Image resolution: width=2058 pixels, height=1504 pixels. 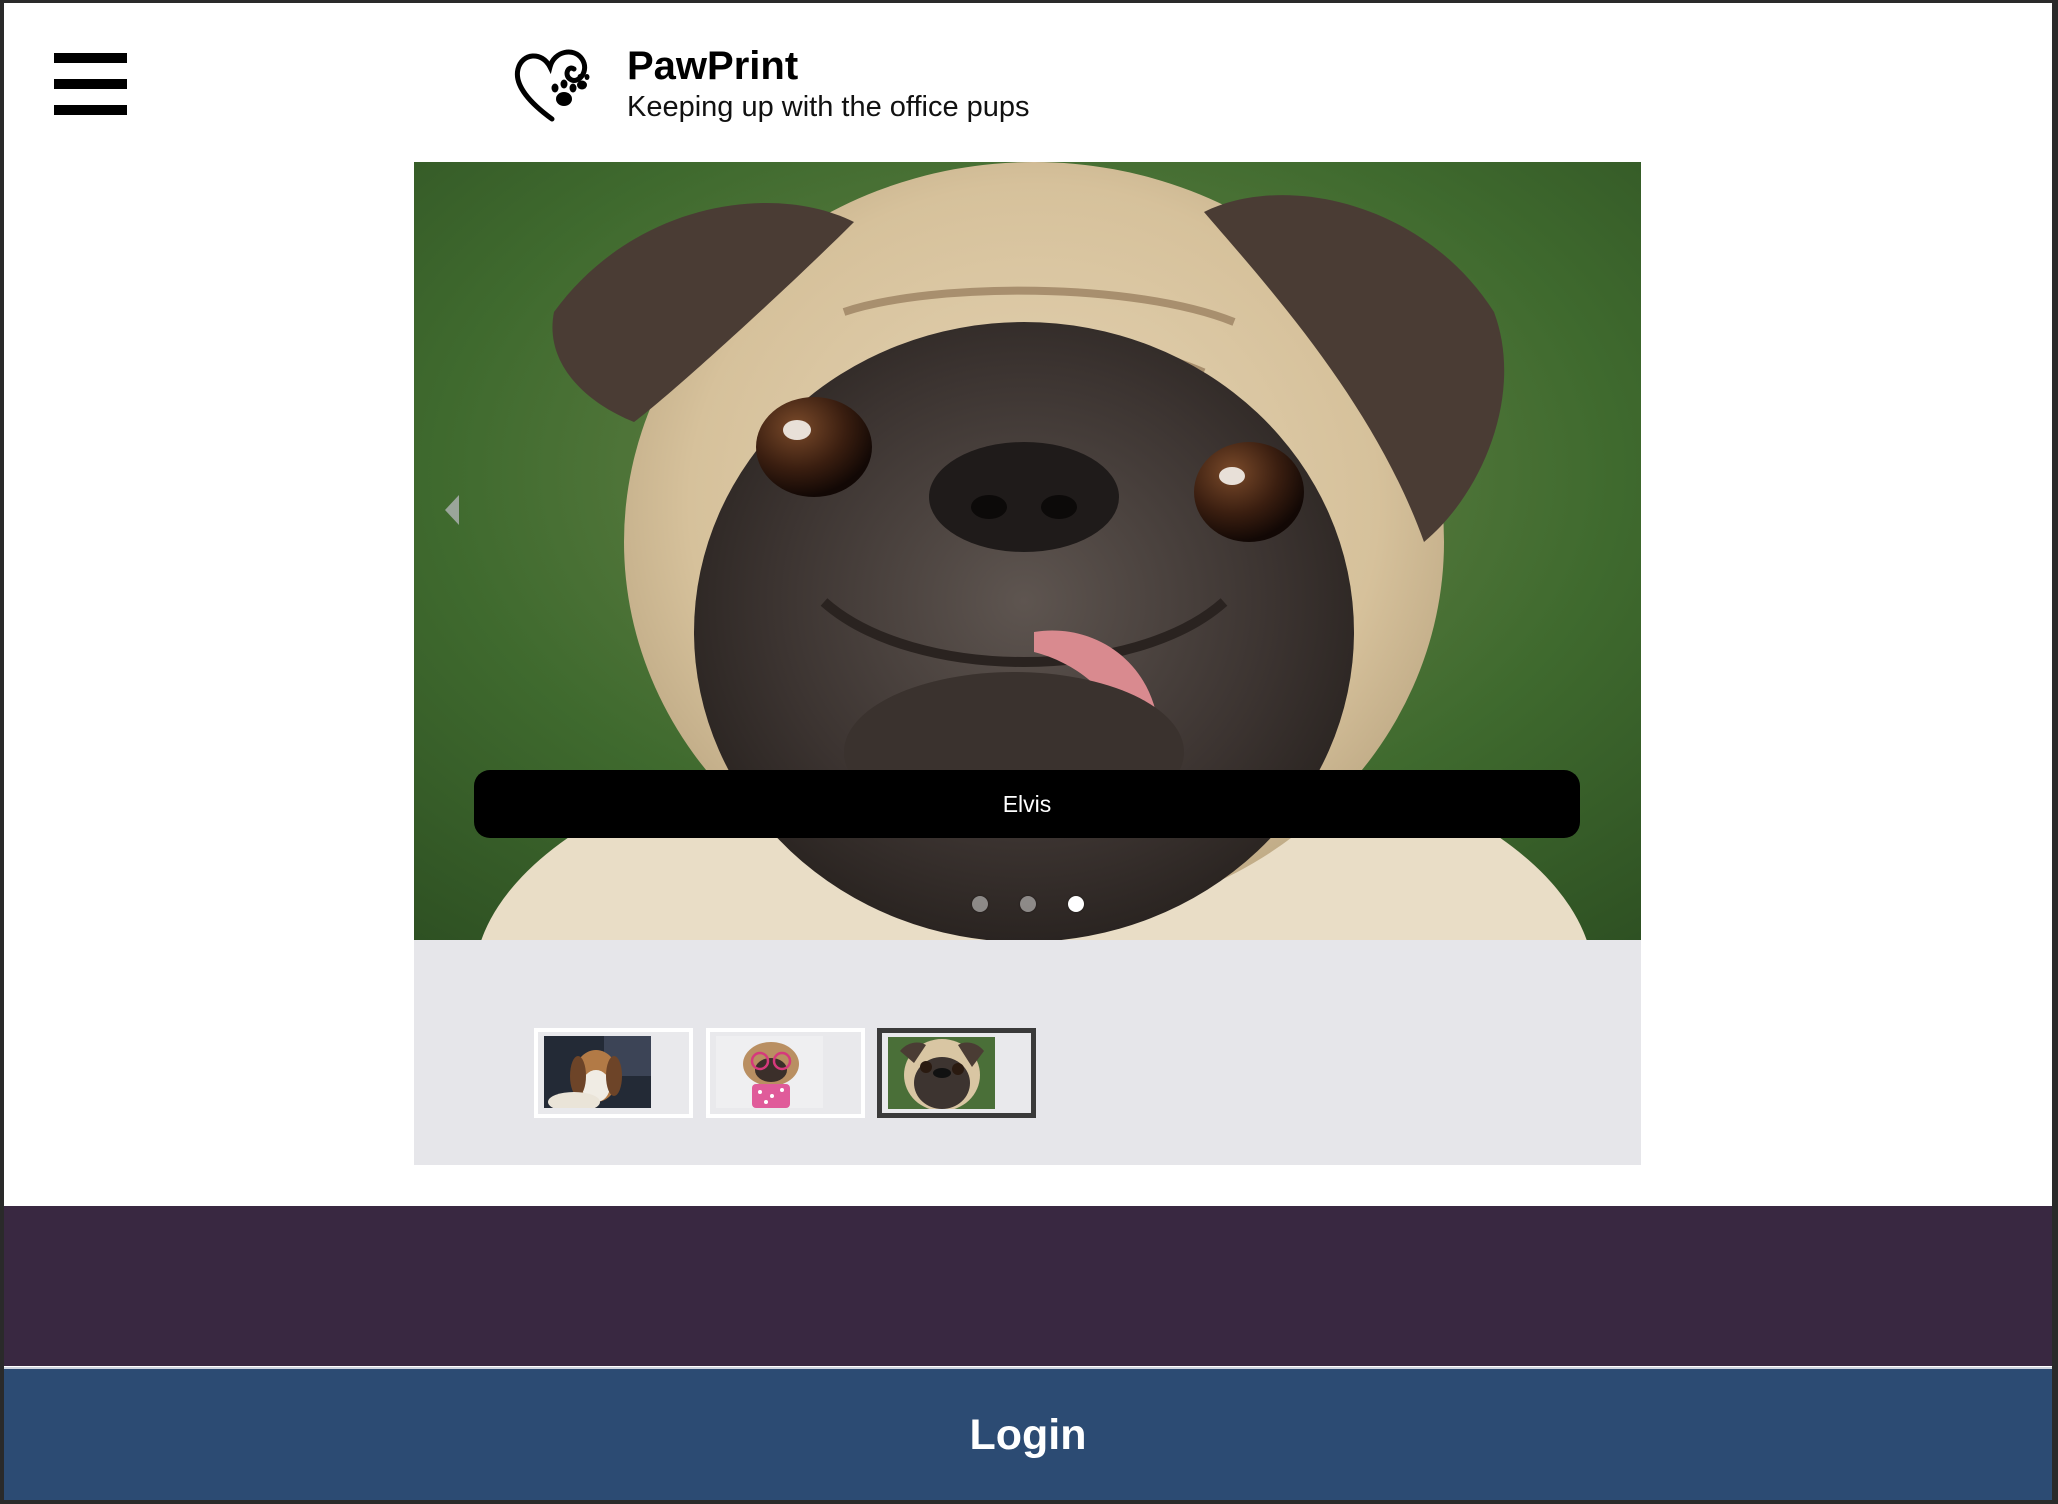 I want to click on hamburger-menu-icon, so click(x=90, y=84).